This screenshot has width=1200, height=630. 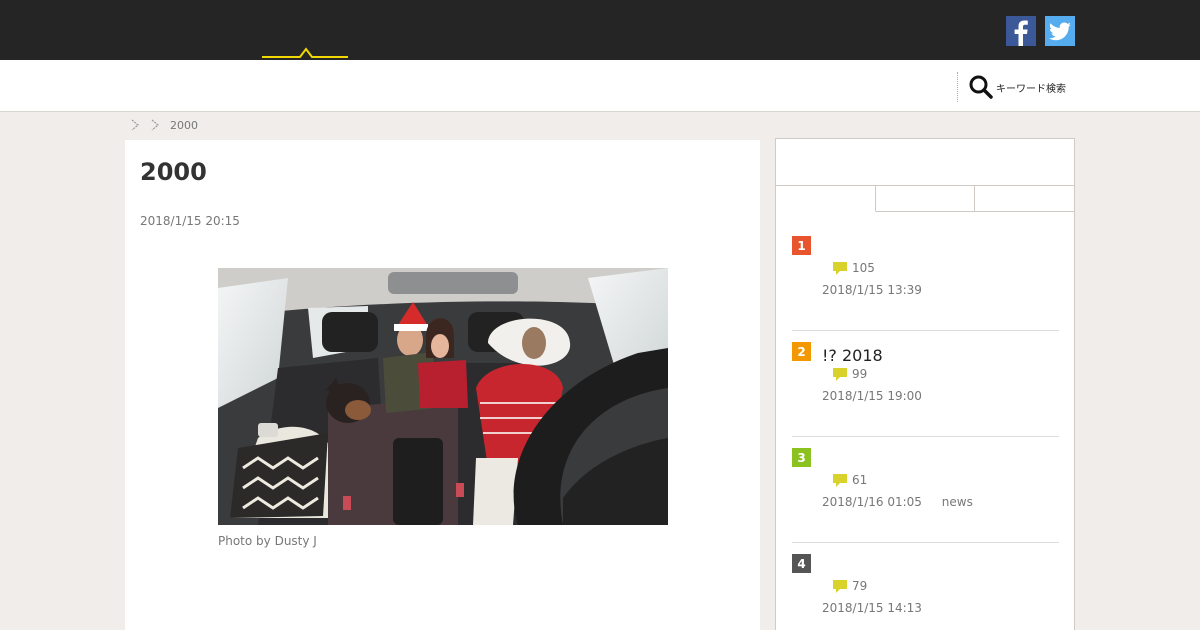 I want to click on search-label: キーワード検索, so click(x=1031, y=89).